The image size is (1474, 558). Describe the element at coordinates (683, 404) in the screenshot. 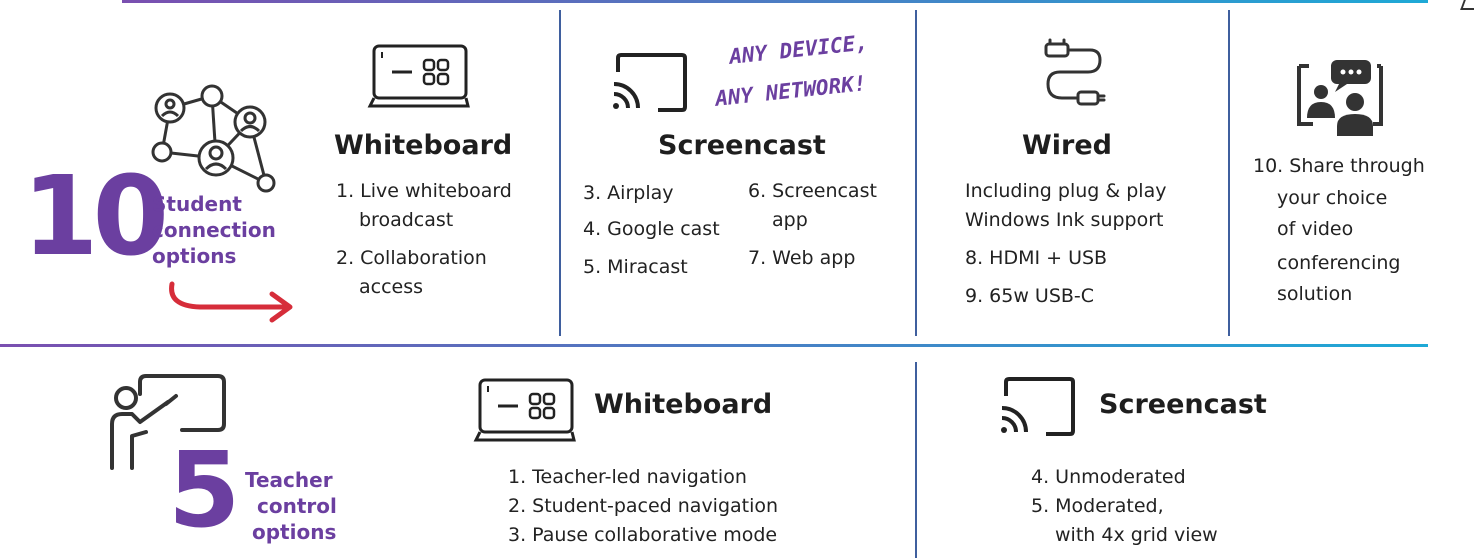

I see `bottom-whiteboard-title: Whiteboard` at that location.